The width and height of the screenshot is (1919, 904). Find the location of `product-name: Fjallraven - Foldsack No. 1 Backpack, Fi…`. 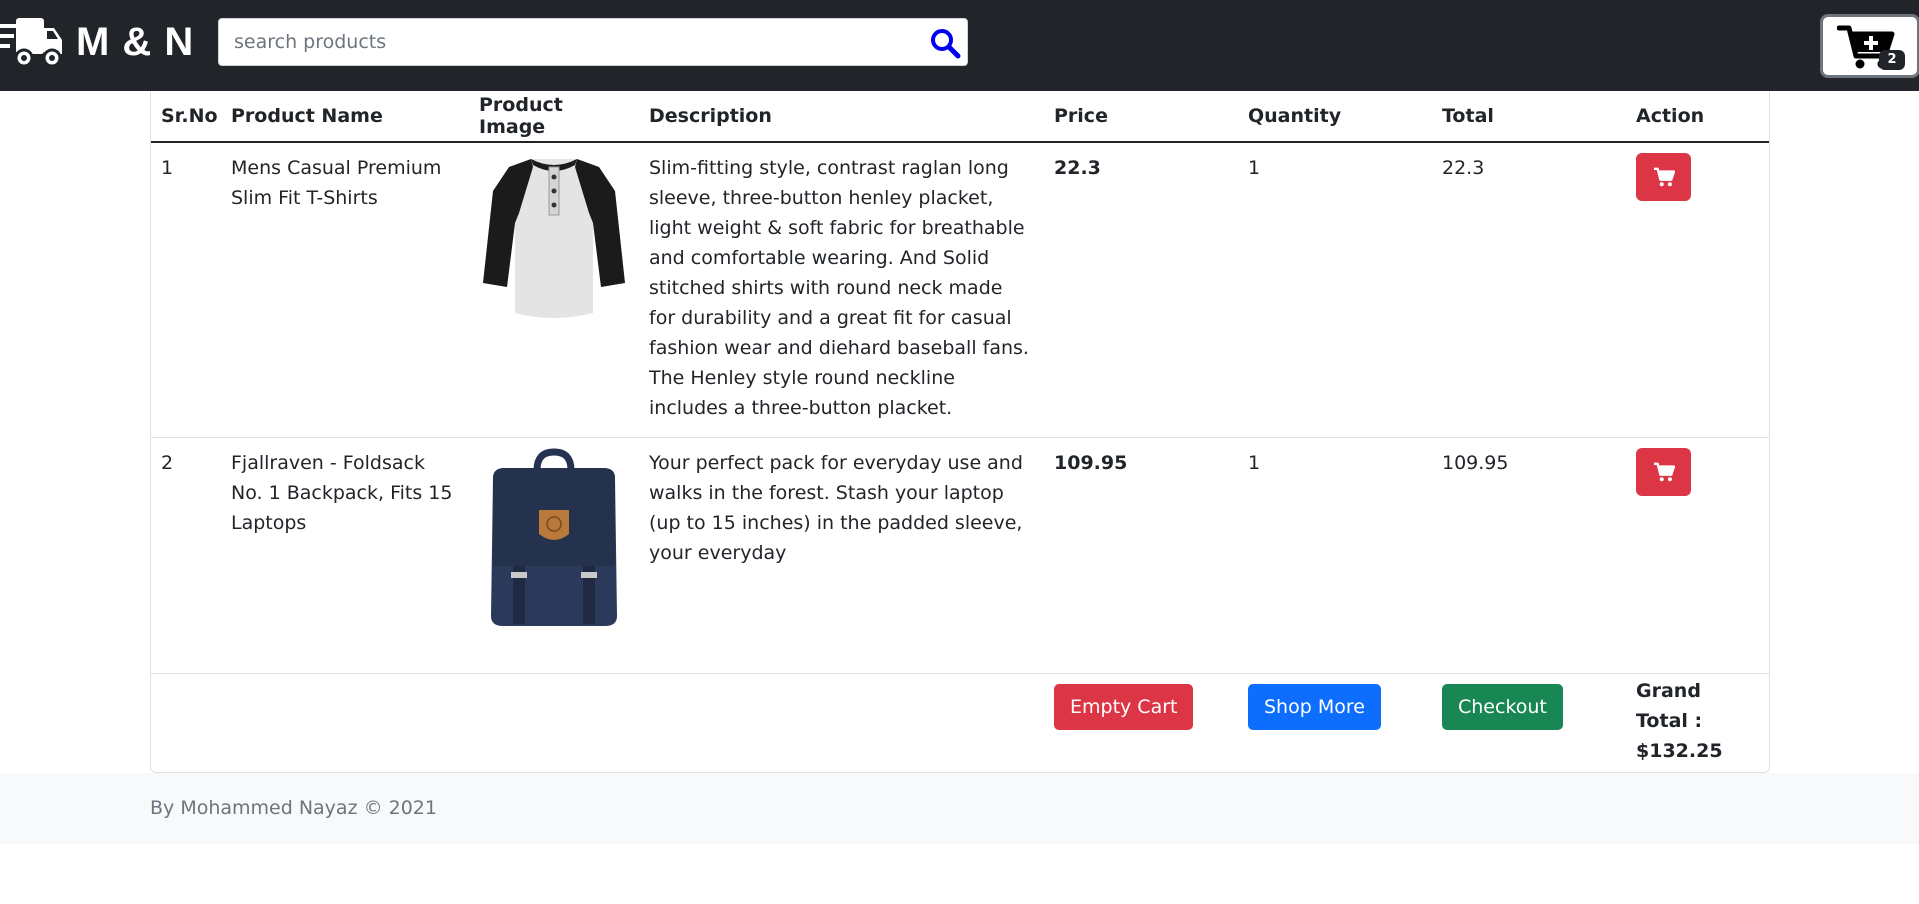

product-name: Fjallraven - Foldsack No. 1 Backpack, Fi… is located at coordinates (345, 555).